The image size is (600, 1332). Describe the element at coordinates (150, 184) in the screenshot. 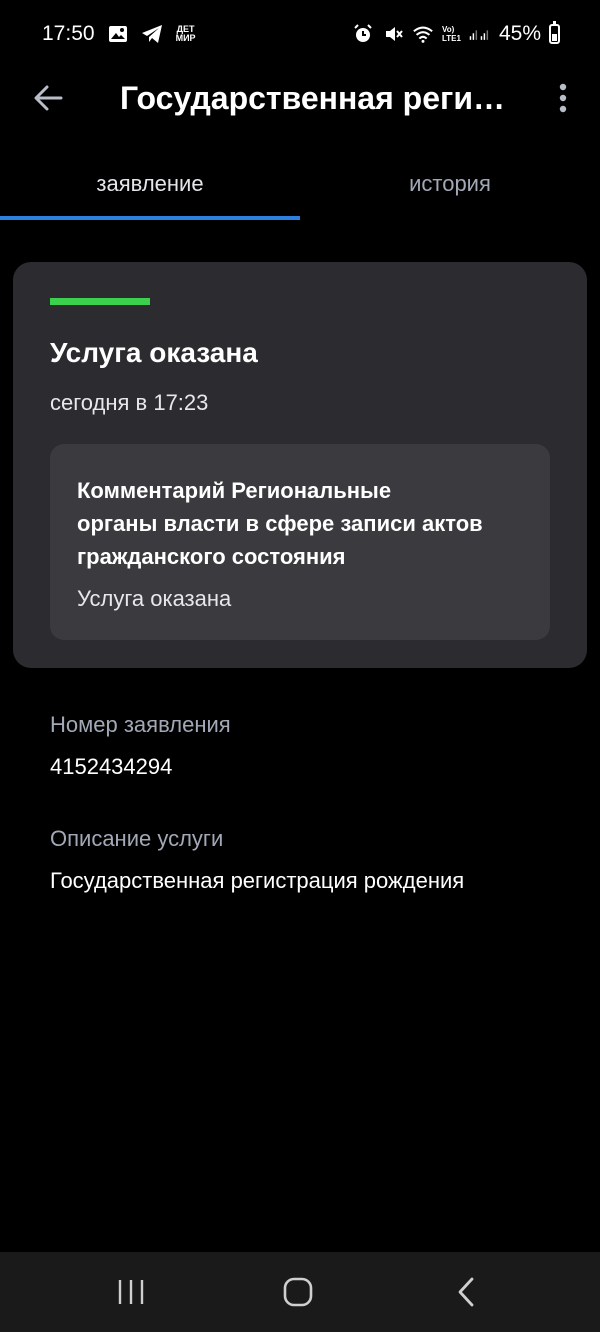

I see `tab-application: заявление` at that location.